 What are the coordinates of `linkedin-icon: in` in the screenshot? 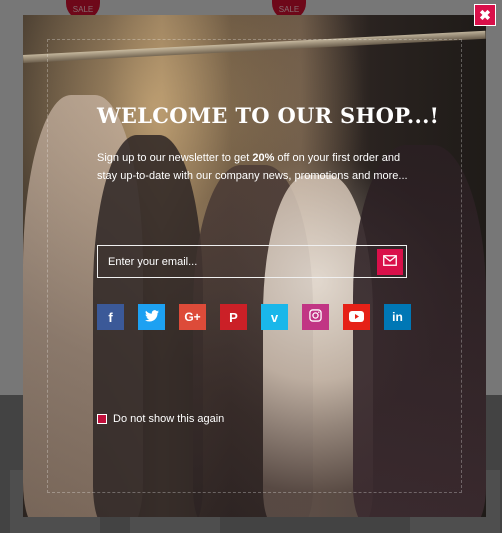 It's located at (397, 317).